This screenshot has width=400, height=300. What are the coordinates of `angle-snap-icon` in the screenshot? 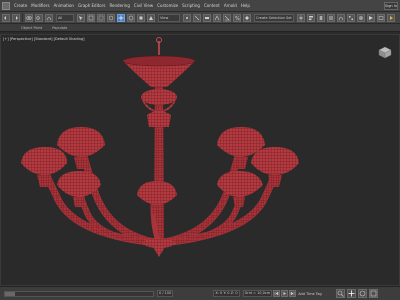 It's located at (227, 17).